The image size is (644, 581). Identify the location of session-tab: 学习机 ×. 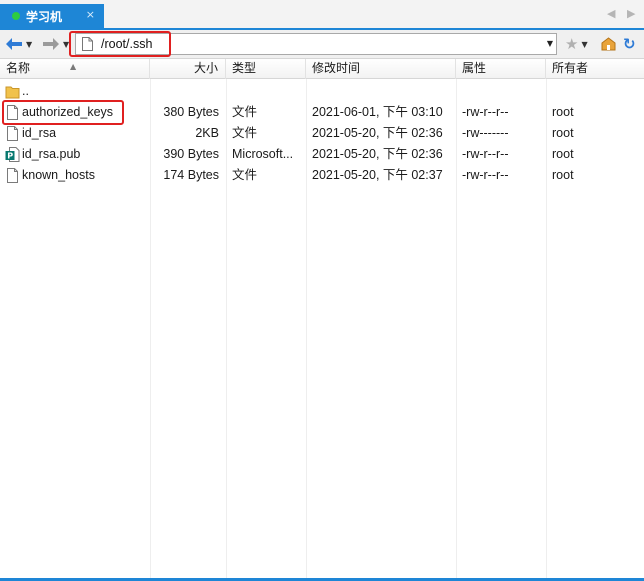
(52, 16).